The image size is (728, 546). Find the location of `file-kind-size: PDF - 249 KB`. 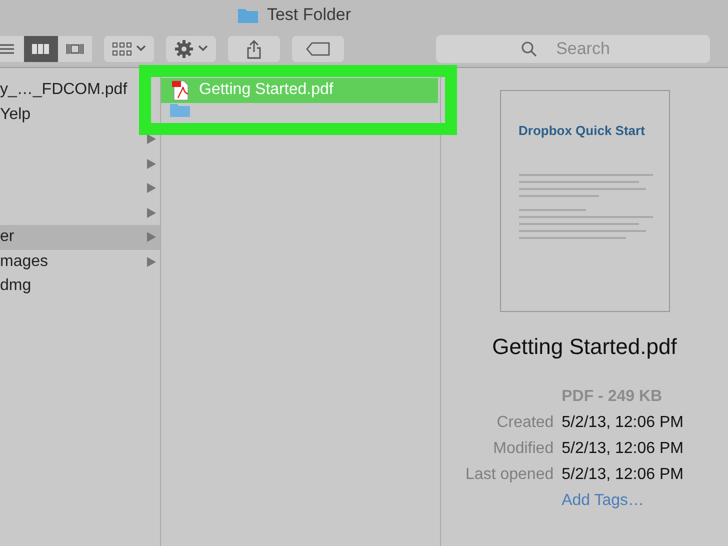

file-kind-size: PDF - 249 KB is located at coordinates (613, 397).